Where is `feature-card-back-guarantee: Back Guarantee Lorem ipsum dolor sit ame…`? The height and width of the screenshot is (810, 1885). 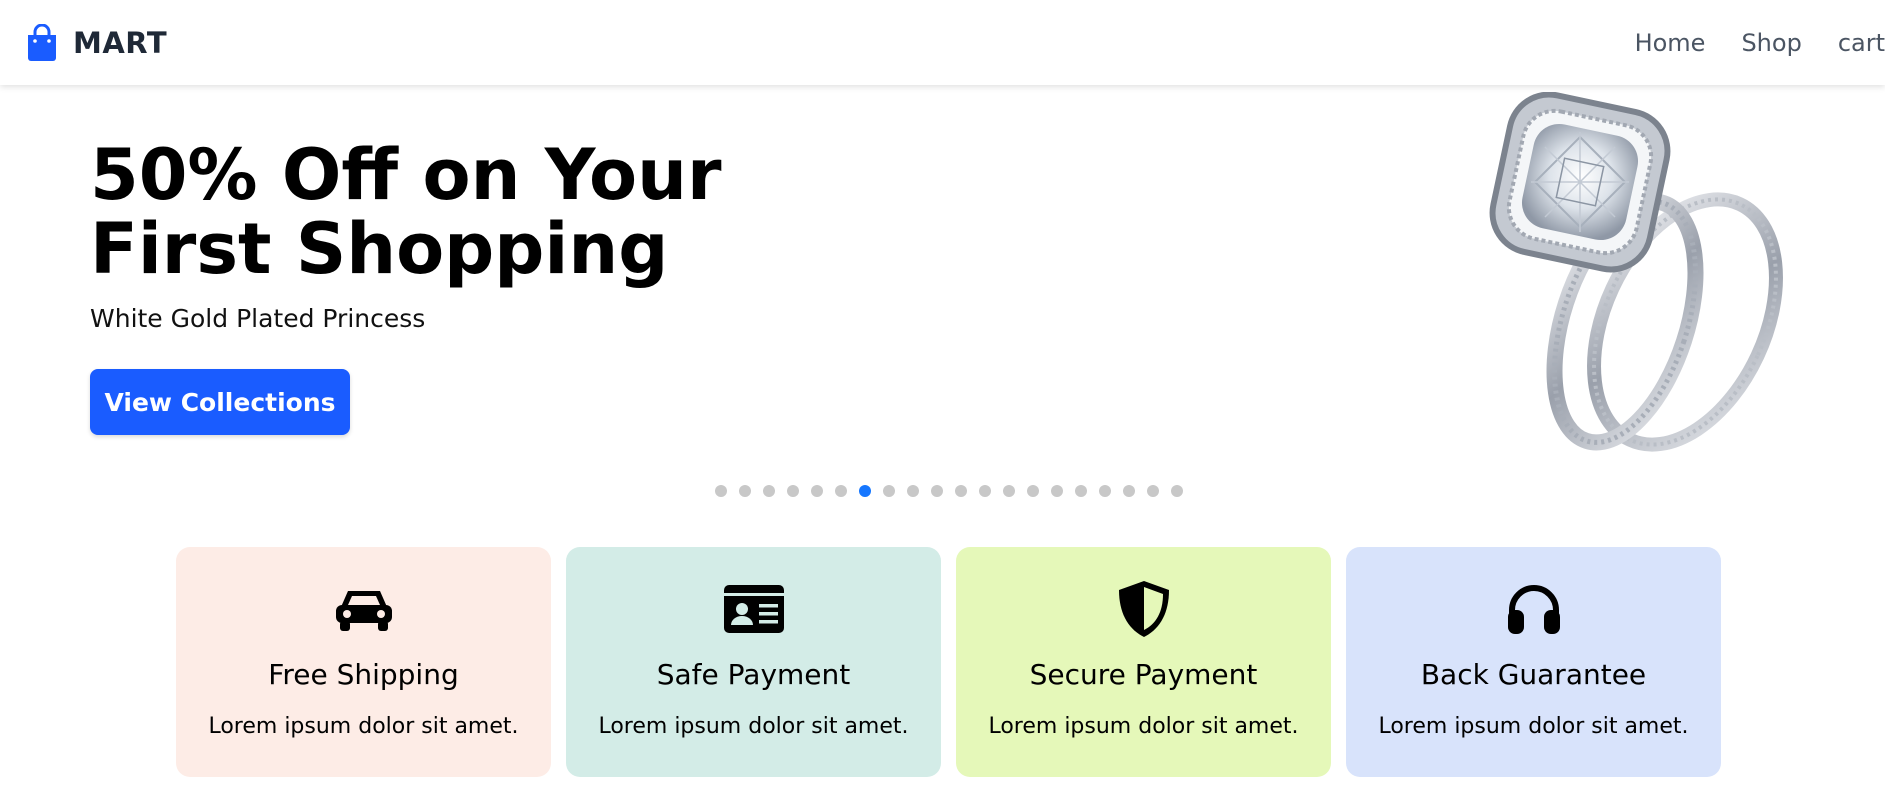 feature-card-back-guarantee: Back Guarantee Lorem ipsum dolor sit ame… is located at coordinates (1533, 662).